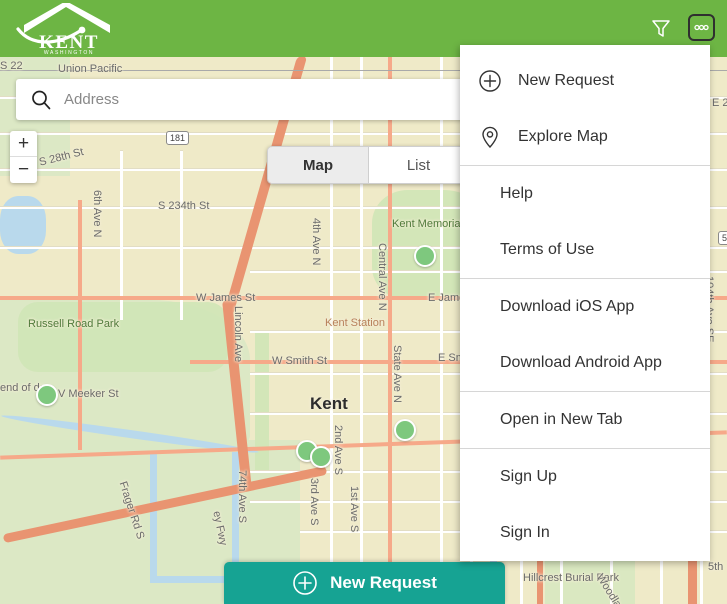 Image resolution: width=727 pixels, height=604 pixels. I want to click on map-label: V Meeker St, so click(88, 394).